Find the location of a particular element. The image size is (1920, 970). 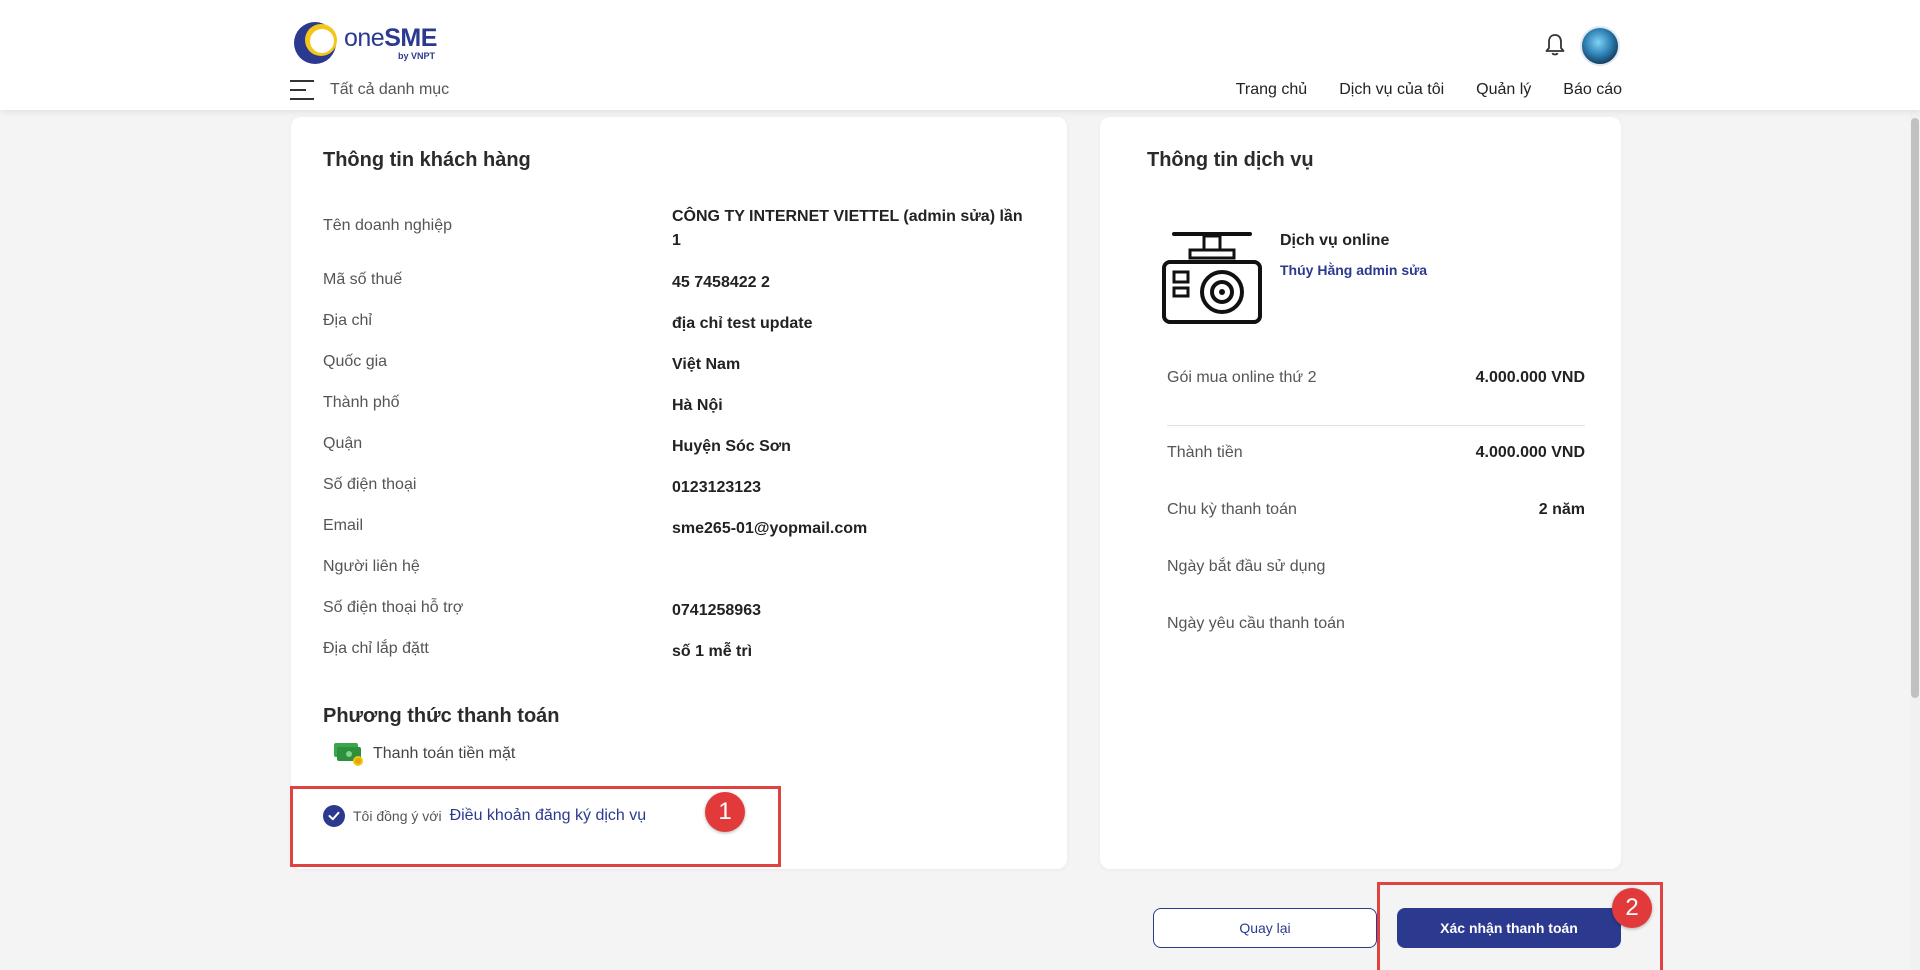

summary-label: Ngày bắt đầu sử dụng is located at coordinates (1246, 566).